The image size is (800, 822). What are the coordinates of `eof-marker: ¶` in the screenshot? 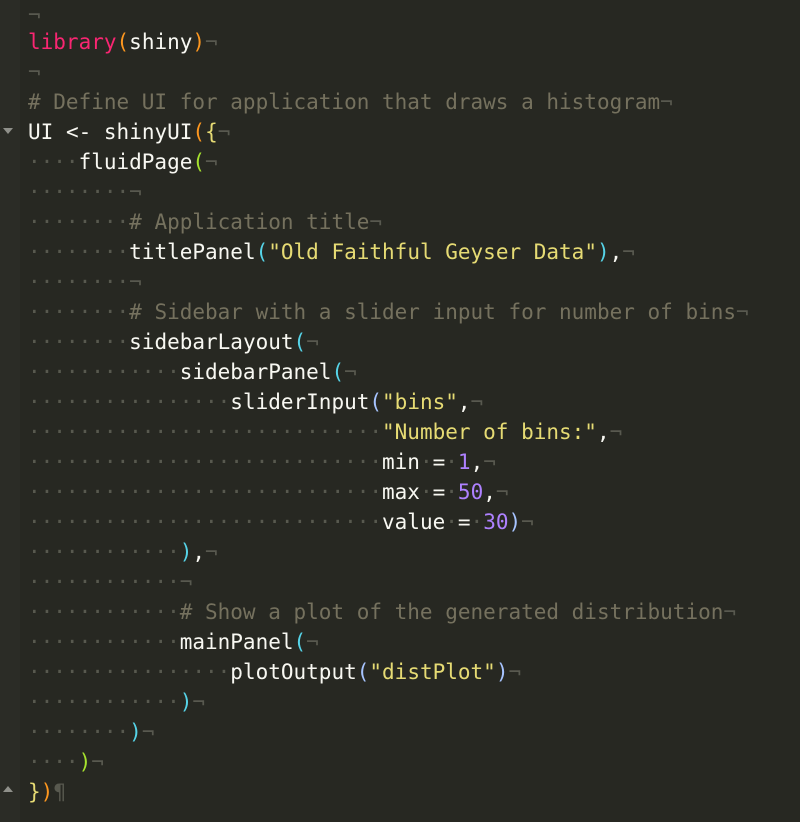 It's located at (59, 792).